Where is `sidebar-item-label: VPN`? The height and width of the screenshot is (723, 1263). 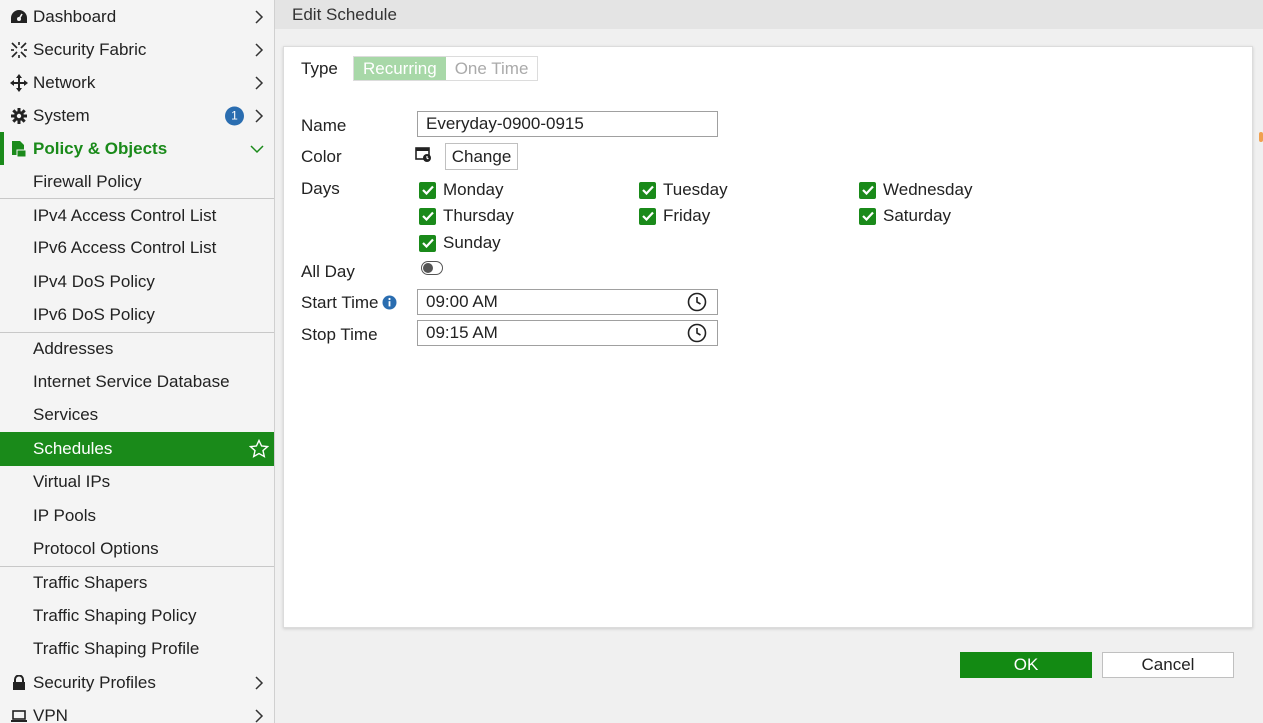
sidebar-item-label: VPN is located at coordinates (50, 714).